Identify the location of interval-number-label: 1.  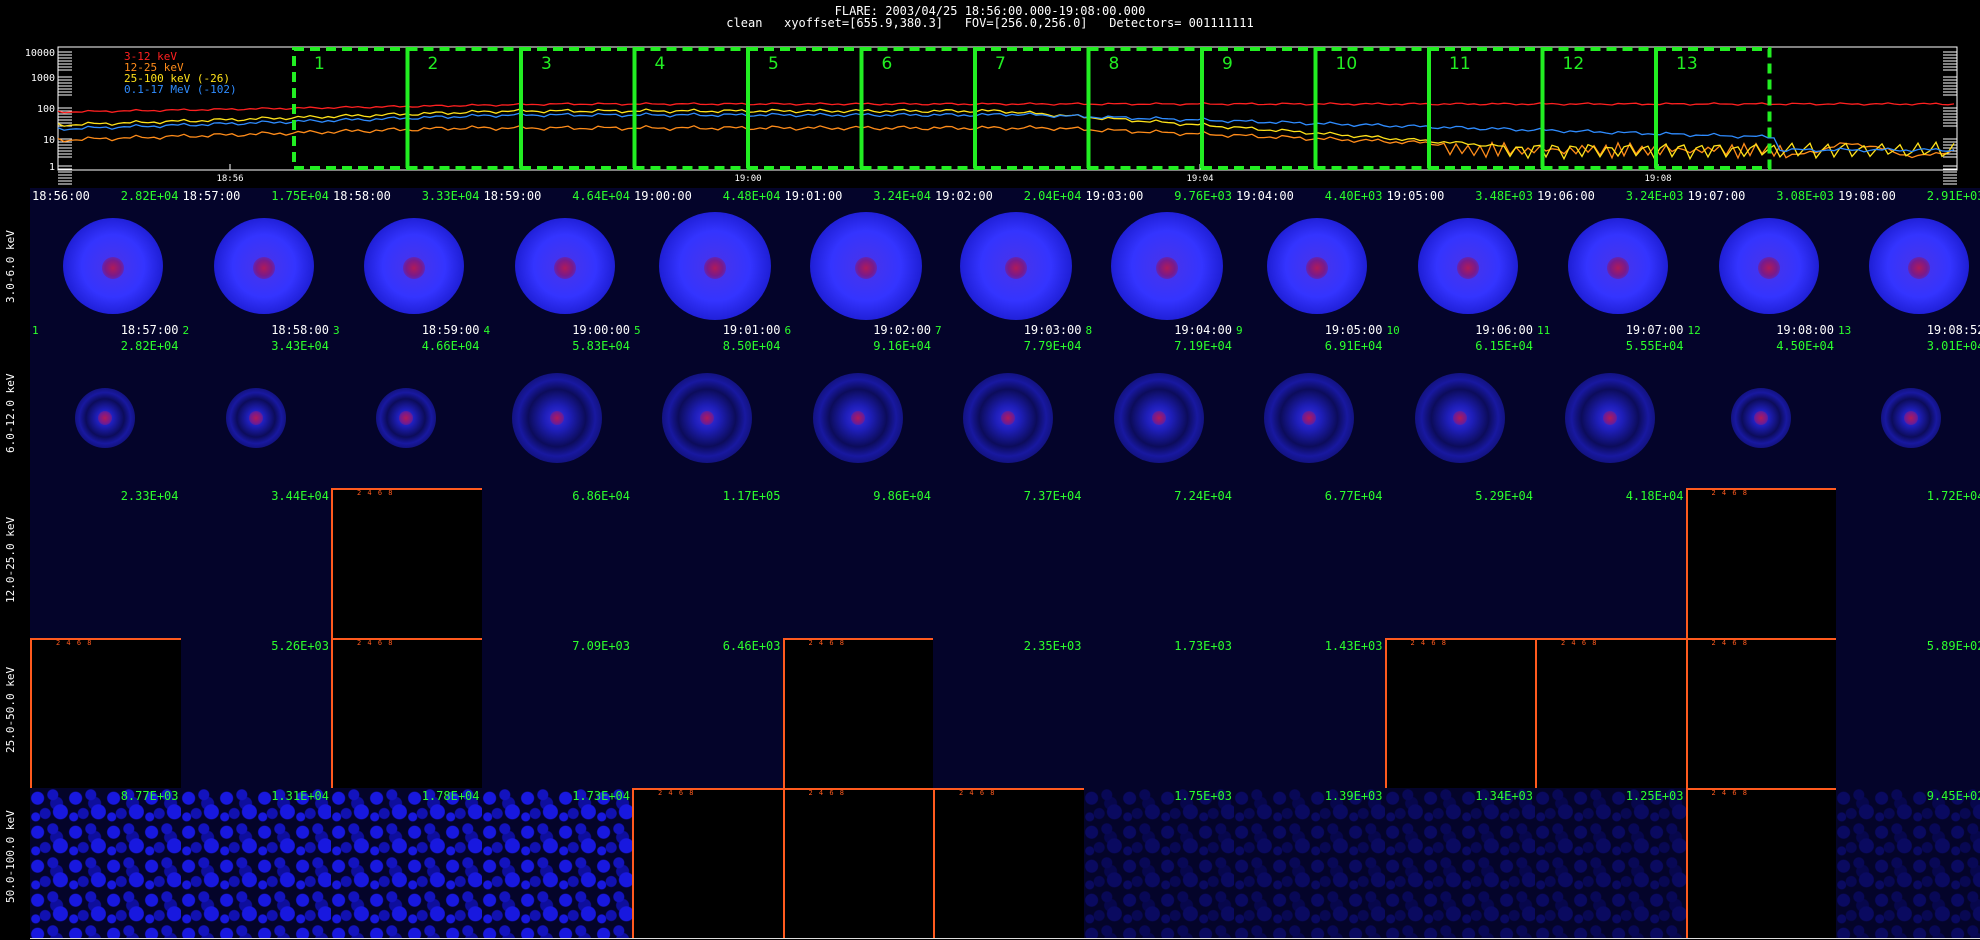
(35, 330).